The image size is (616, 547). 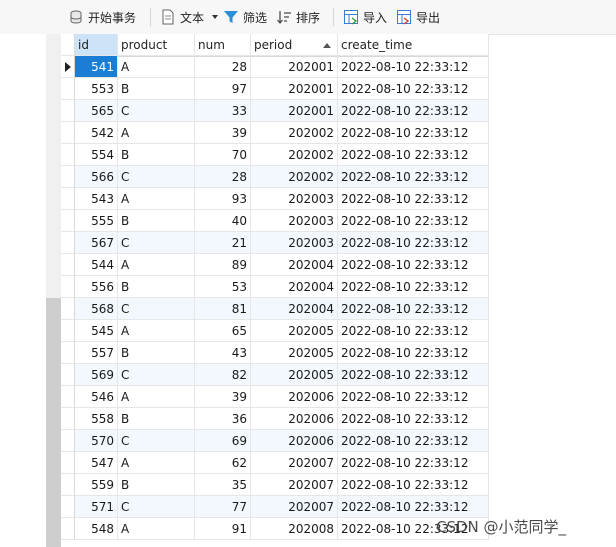 What do you see at coordinates (223, 419) in the screenshot?
I see `cell-num: 36` at bounding box center [223, 419].